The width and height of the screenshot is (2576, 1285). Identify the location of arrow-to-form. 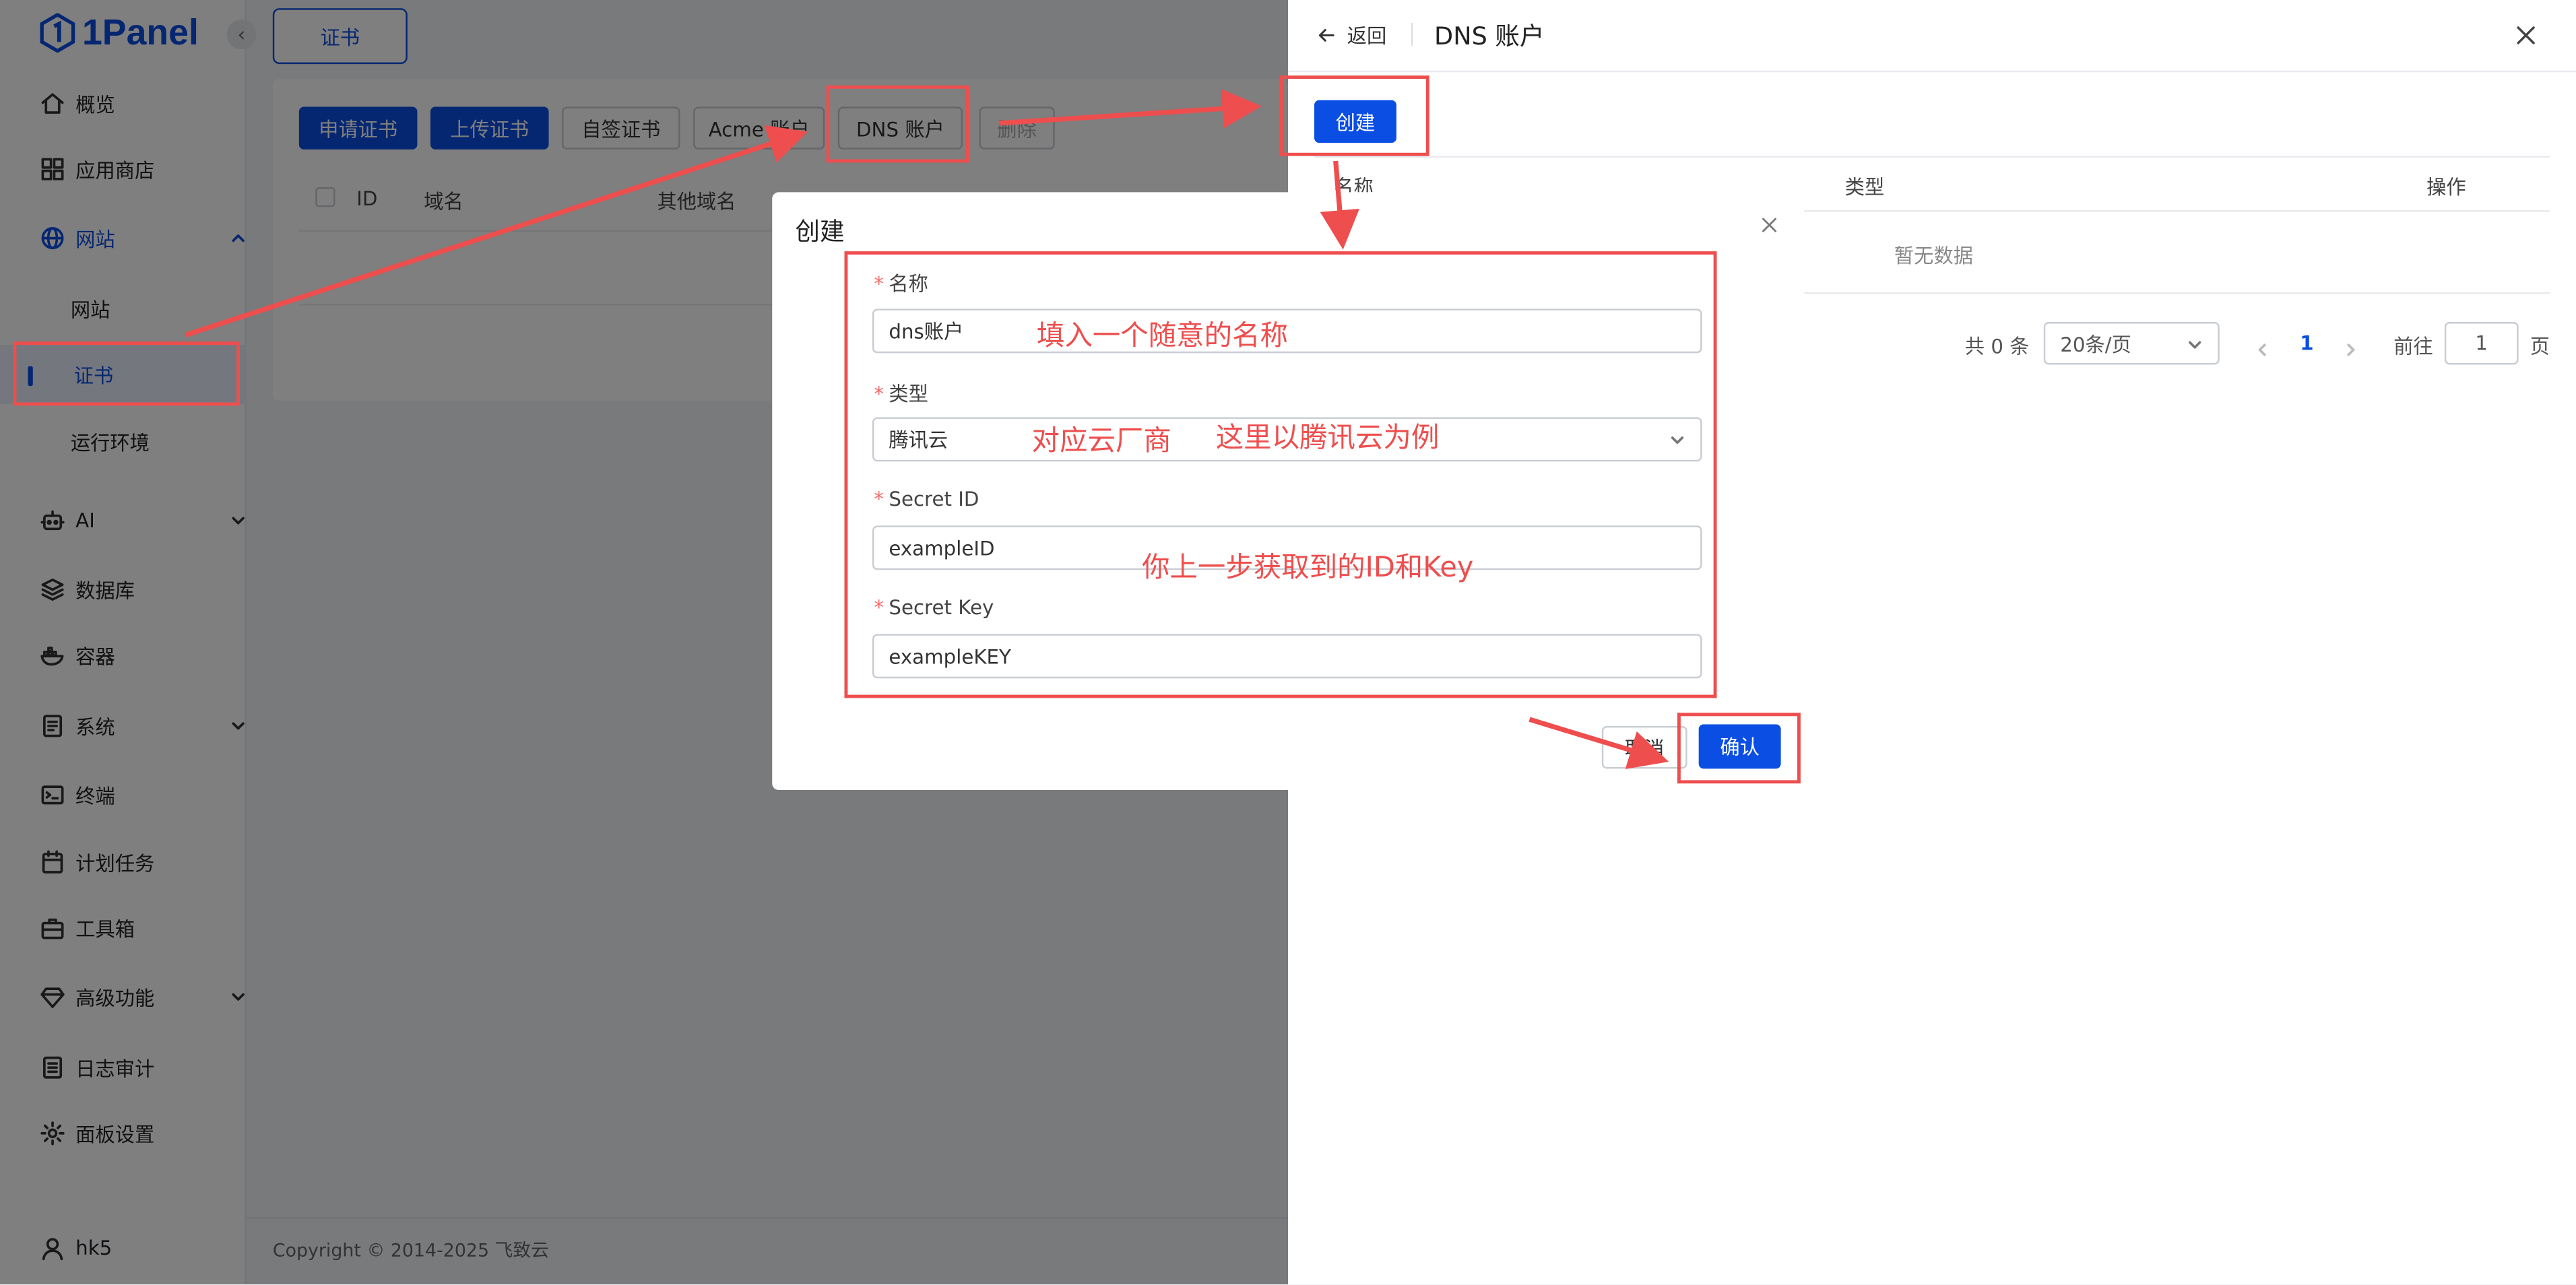
(1340, 205).